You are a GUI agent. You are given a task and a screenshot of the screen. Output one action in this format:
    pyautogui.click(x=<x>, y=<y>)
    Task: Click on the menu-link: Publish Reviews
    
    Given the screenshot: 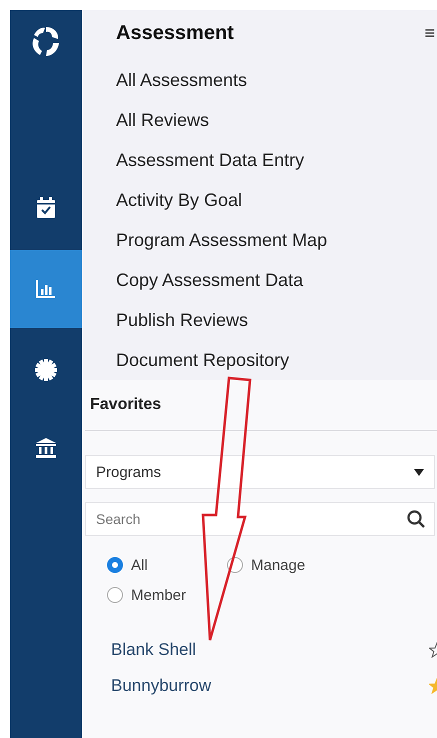 What is the action you would take?
    pyautogui.click(x=276, y=320)
    